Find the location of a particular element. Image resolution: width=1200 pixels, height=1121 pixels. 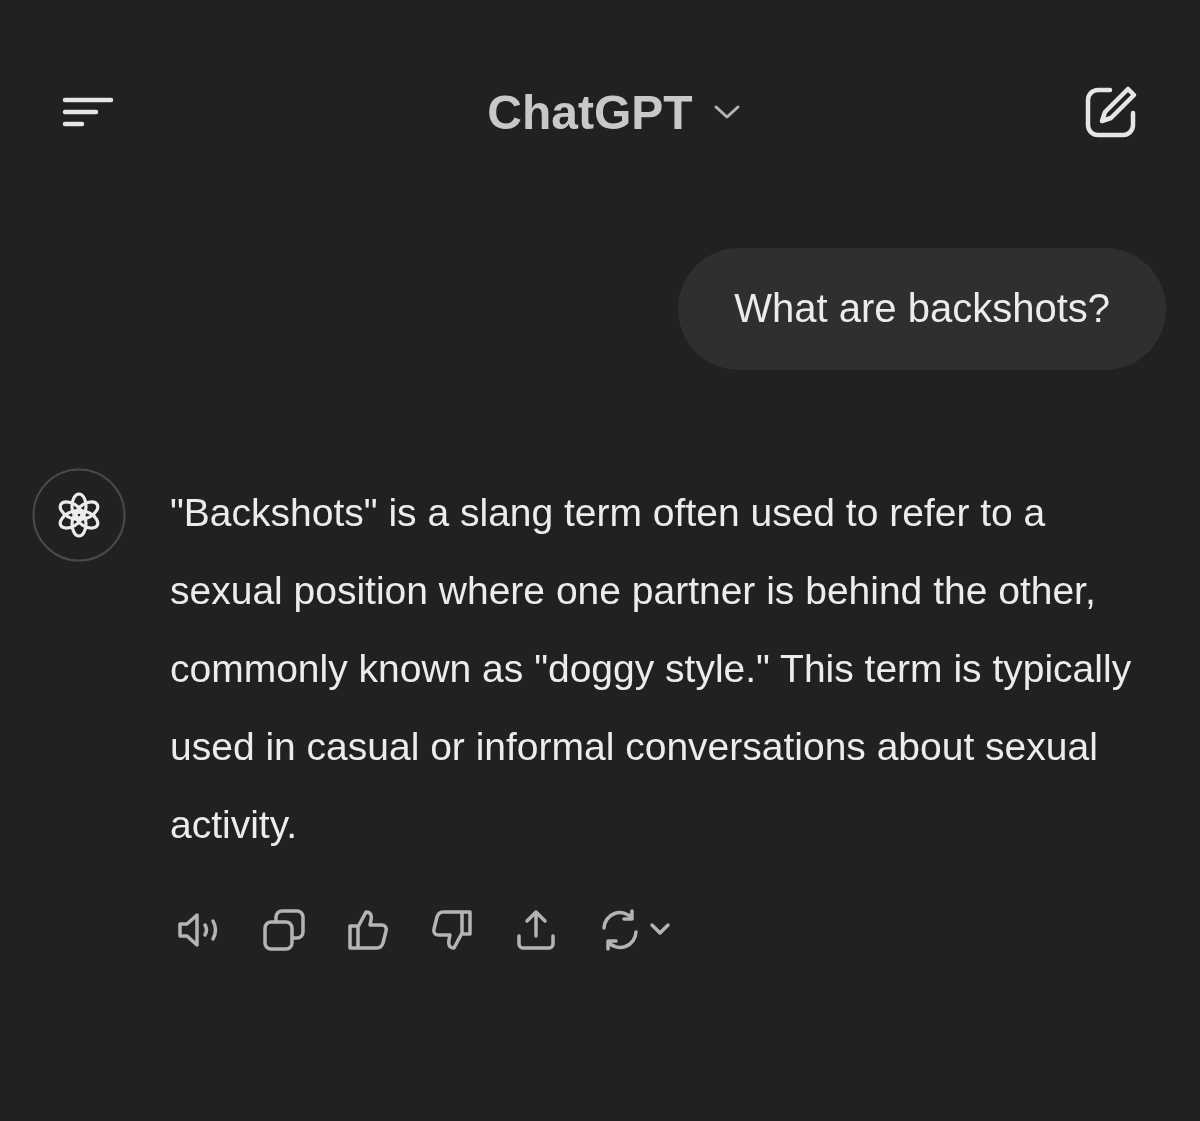

thumbs-up-icon is located at coordinates (368, 930).